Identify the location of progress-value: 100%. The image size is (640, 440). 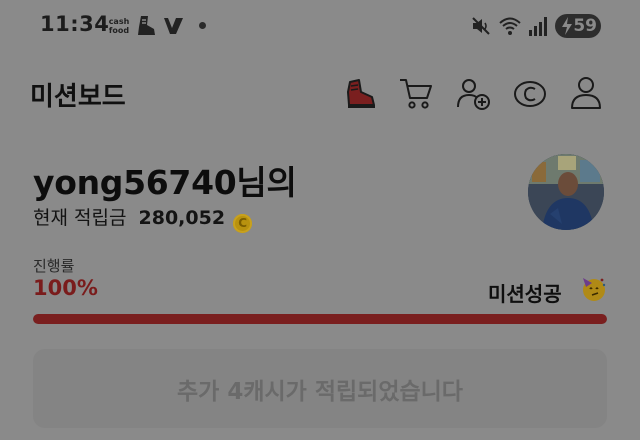
(65, 288).